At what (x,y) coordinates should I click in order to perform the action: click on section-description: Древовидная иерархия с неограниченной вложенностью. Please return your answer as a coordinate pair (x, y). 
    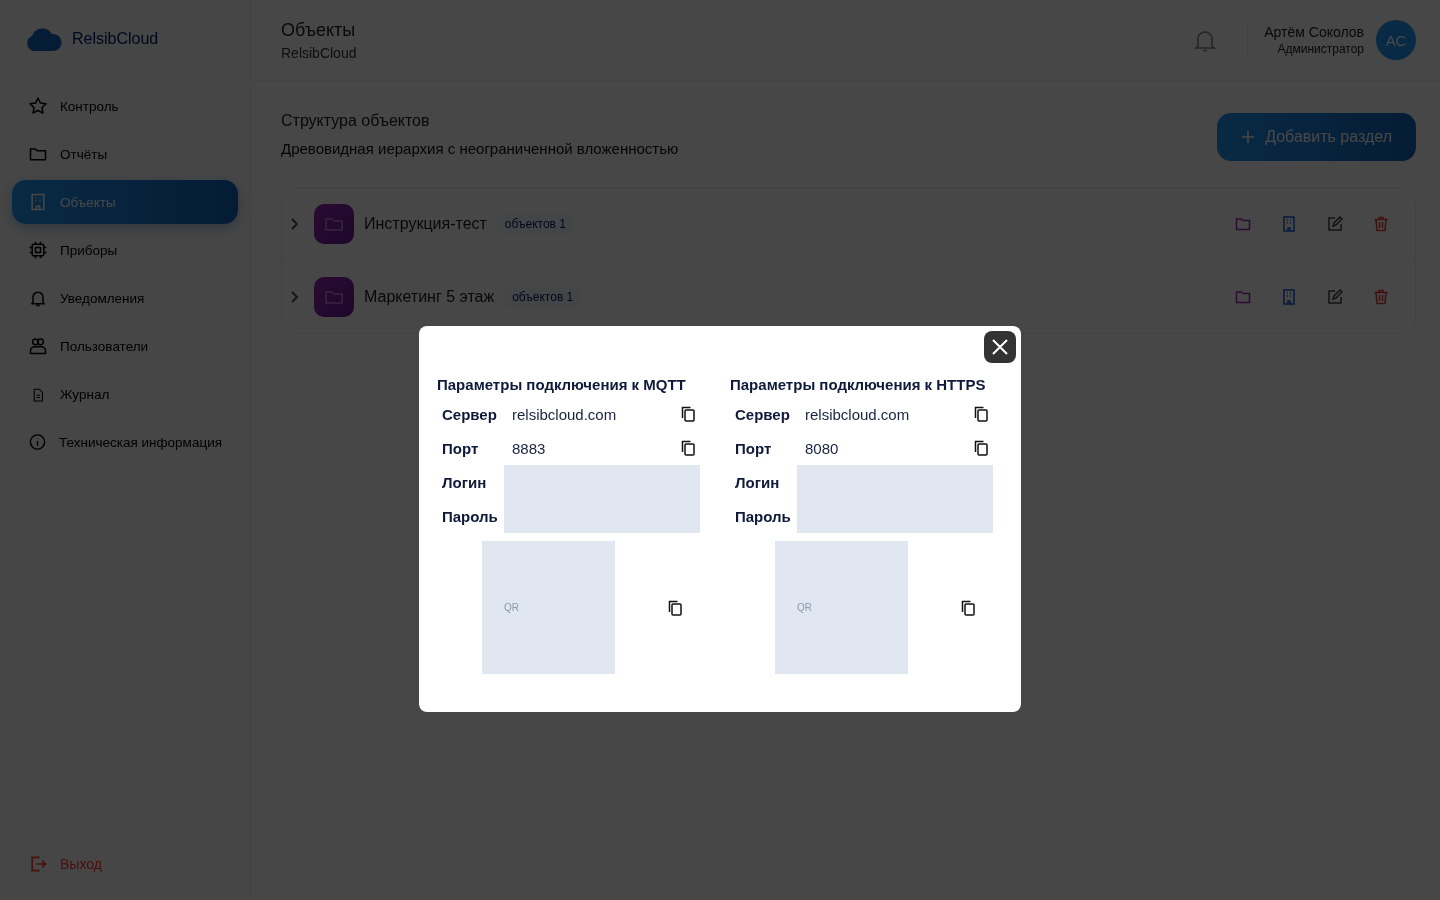
    Looking at the image, I should click on (480, 148).